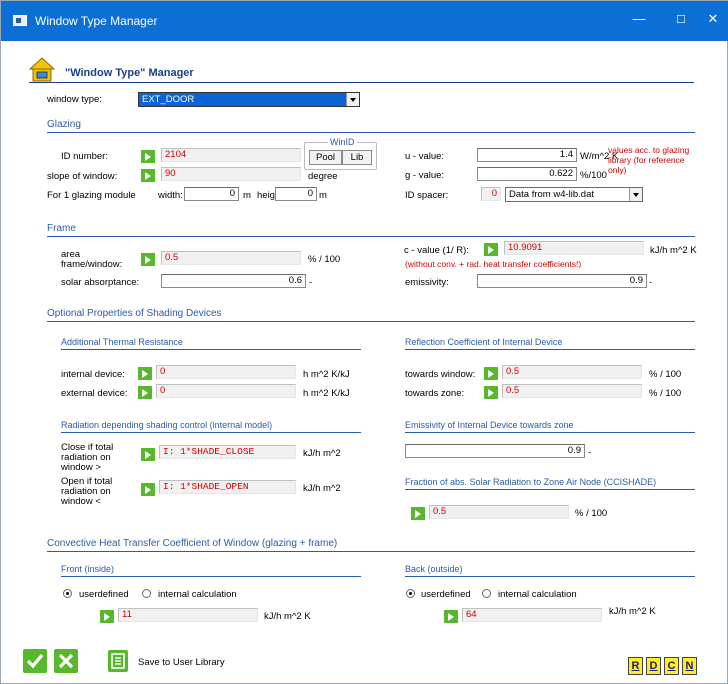 Image resolution: width=728 pixels, height=684 pixels. Describe the element at coordinates (323, 195) in the screenshot. I see `module-height-unit: m` at that location.